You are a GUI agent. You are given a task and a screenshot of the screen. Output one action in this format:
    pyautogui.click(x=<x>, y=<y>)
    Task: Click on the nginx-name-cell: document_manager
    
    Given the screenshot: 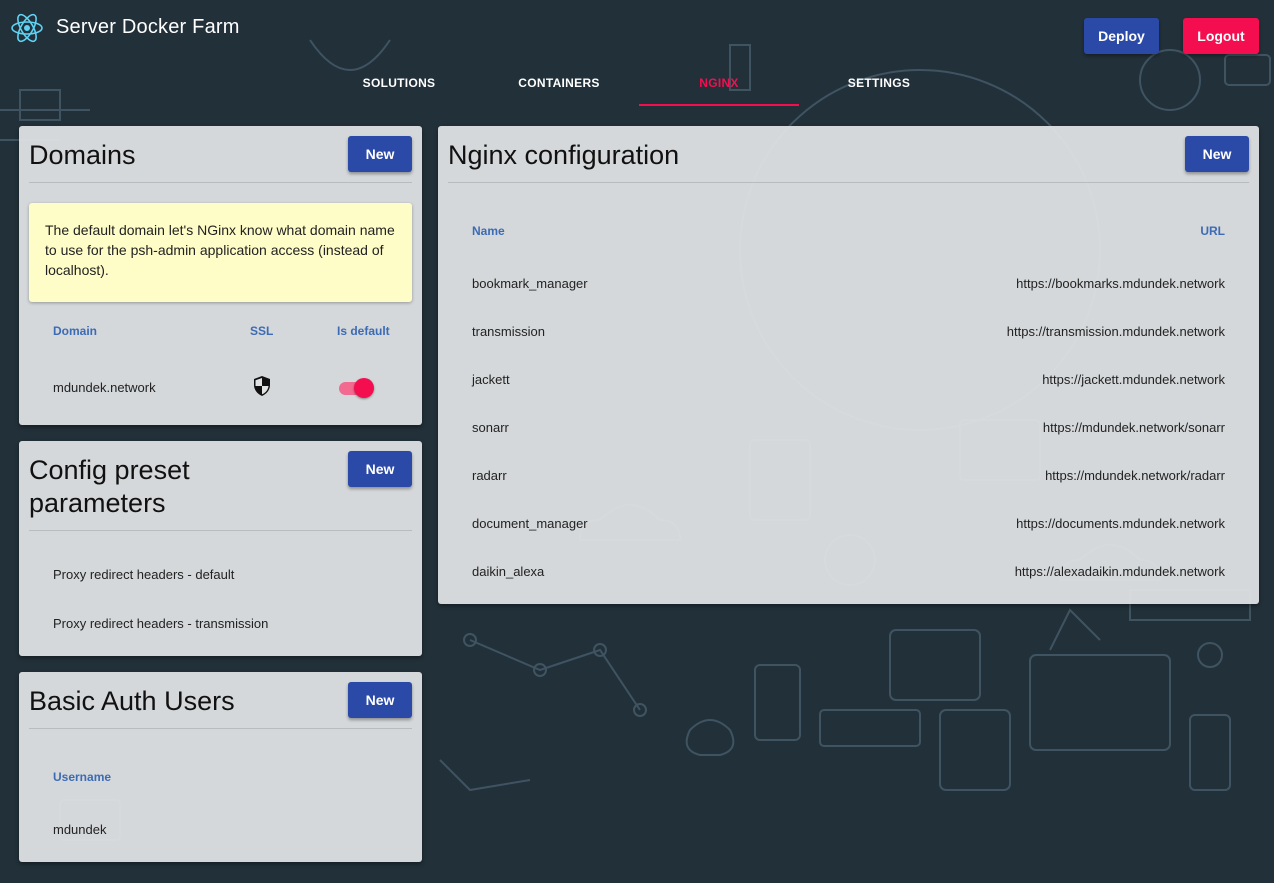 What is the action you would take?
    pyautogui.click(x=530, y=523)
    